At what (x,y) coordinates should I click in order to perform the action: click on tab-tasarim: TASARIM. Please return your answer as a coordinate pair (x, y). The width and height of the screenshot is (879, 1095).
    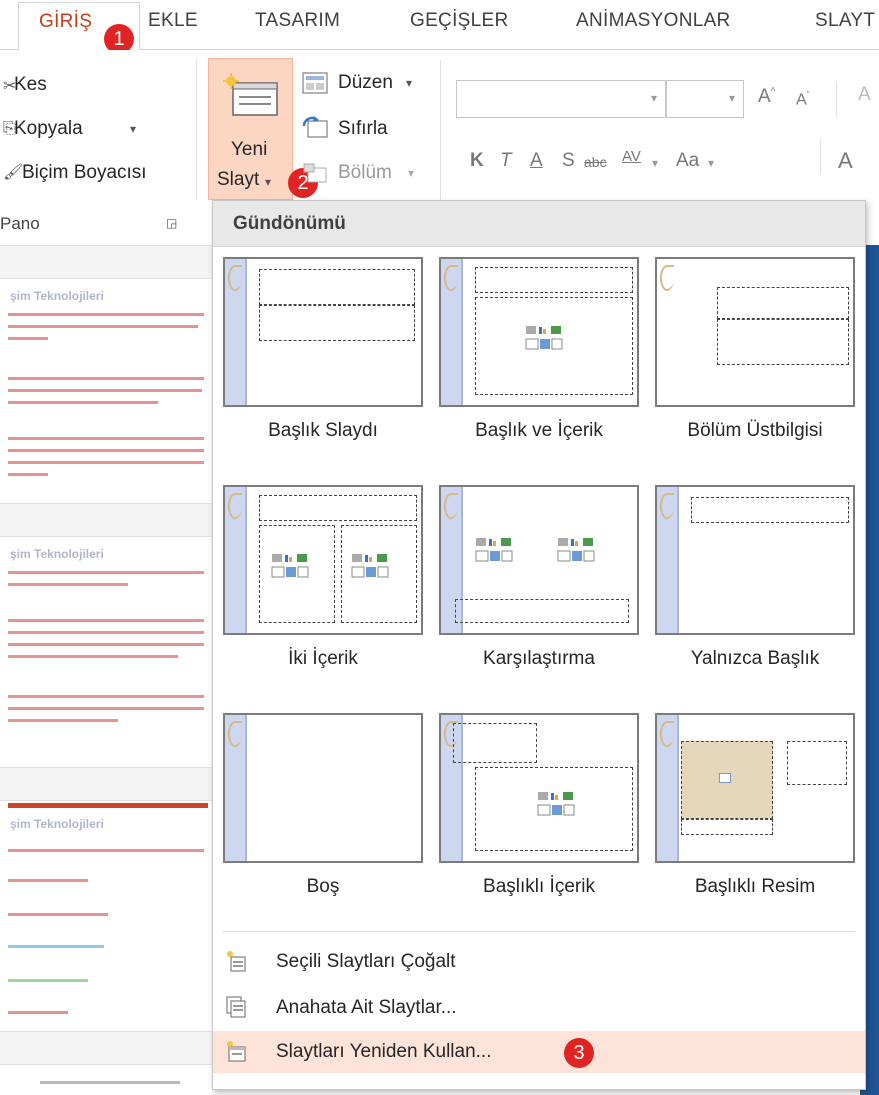
    Looking at the image, I should click on (297, 21).